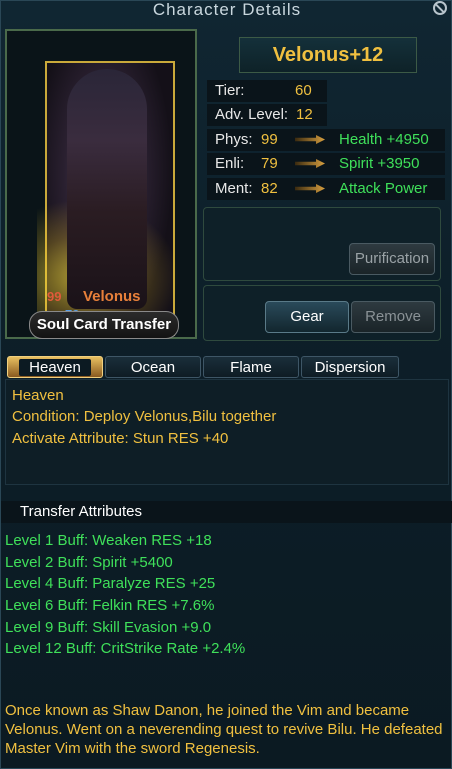 The image size is (452, 769). Describe the element at coordinates (71, 313) in the screenshot. I see `card-stats: 99 79 82` at that location.